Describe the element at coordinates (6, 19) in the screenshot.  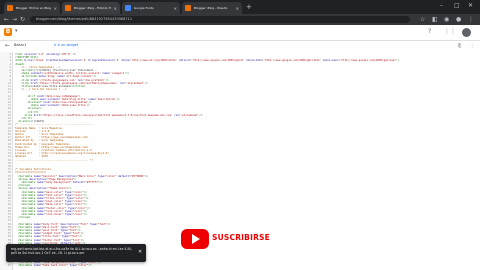
I see `back-icon: ←` at that location.